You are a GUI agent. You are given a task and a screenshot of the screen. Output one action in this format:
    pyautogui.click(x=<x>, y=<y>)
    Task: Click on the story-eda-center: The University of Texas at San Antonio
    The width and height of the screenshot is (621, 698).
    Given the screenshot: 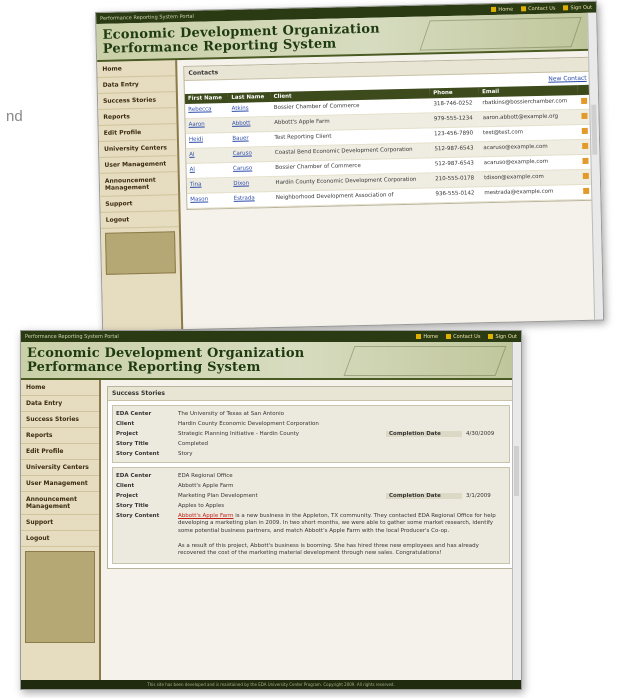 What is the action you would take?
    pyautogui.click(x=231, y=414)
    